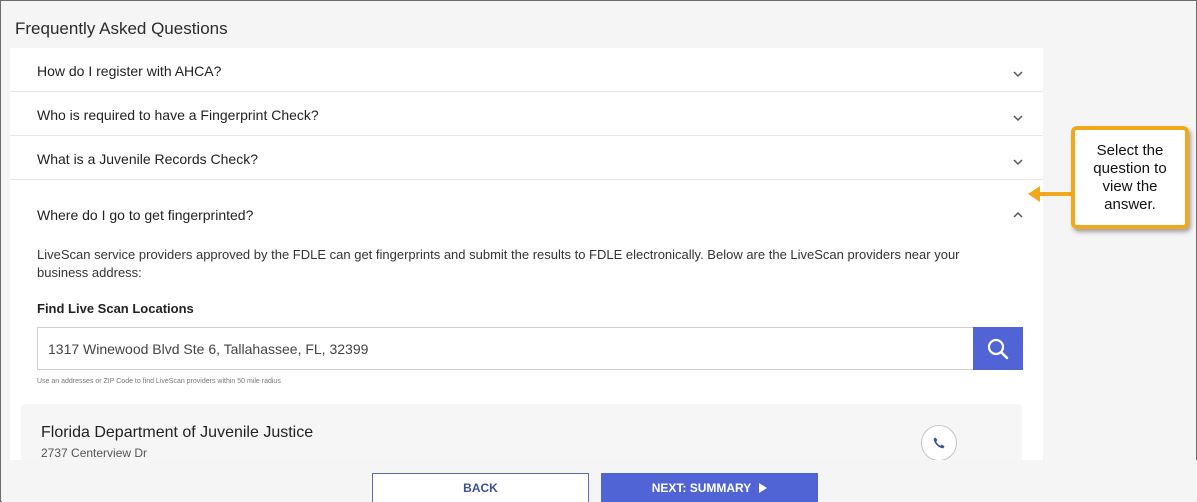  What do you see at coordinates (177, 432) in the screenshot?
I see `location-name: Florida Department of Juvenile Justice` at bounding box center [177, 432].